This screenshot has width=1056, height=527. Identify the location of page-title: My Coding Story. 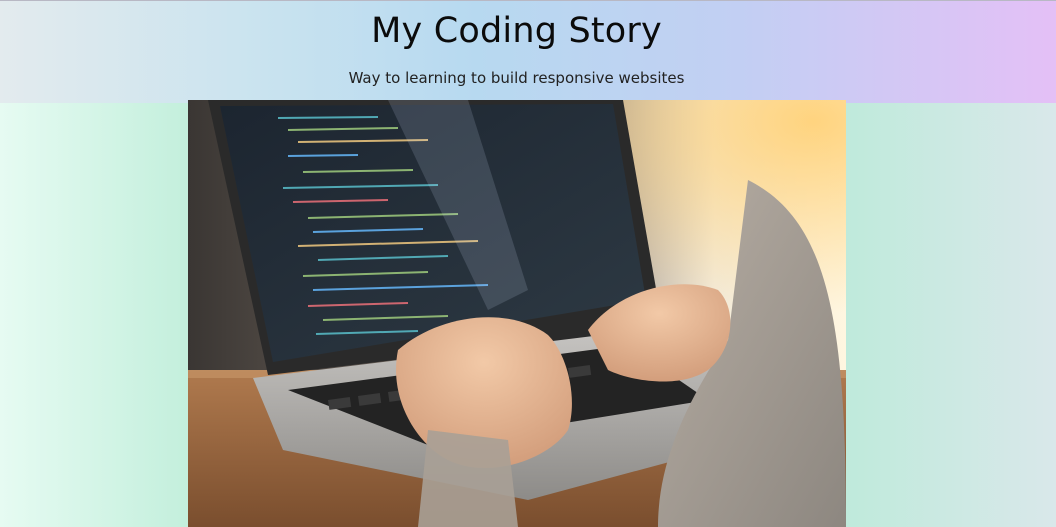
(516, 31).